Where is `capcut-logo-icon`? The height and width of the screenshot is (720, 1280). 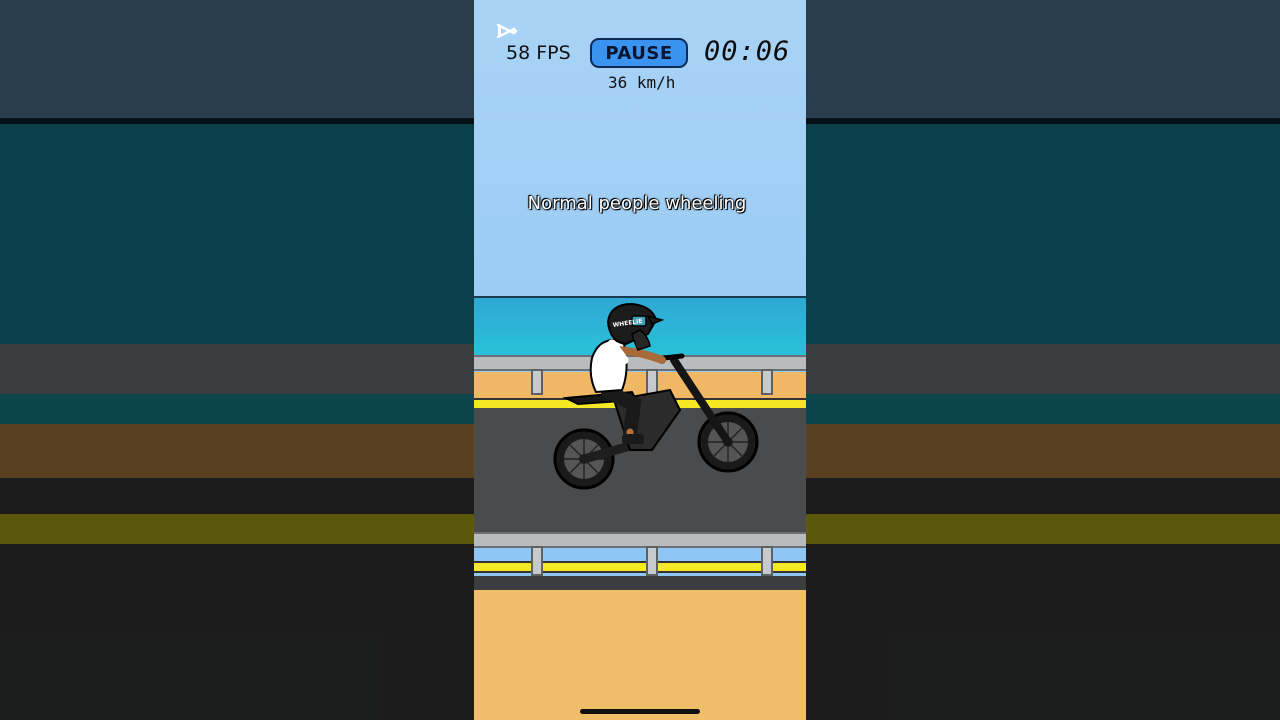 capcut-logo-icon is located at coordinates (507, 31).